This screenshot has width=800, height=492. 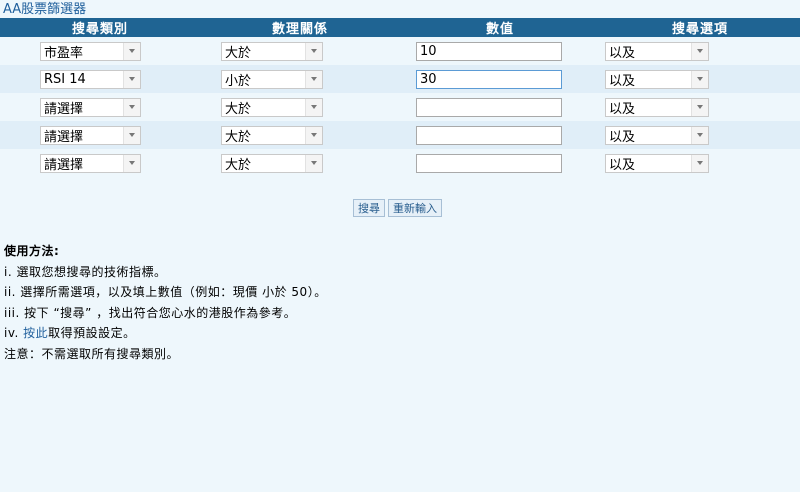 I want to click on help-step-2: ii. 選擇所需選項，以及填上數值（例如：現價 小於 50）。, so click(x=165, y=292).